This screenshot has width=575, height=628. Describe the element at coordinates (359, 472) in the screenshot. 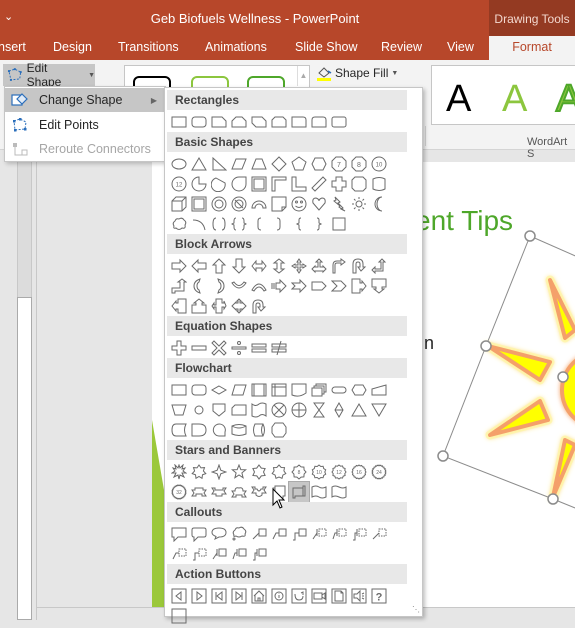

I see `stars-and-banners-shape-10: 16` at that location.